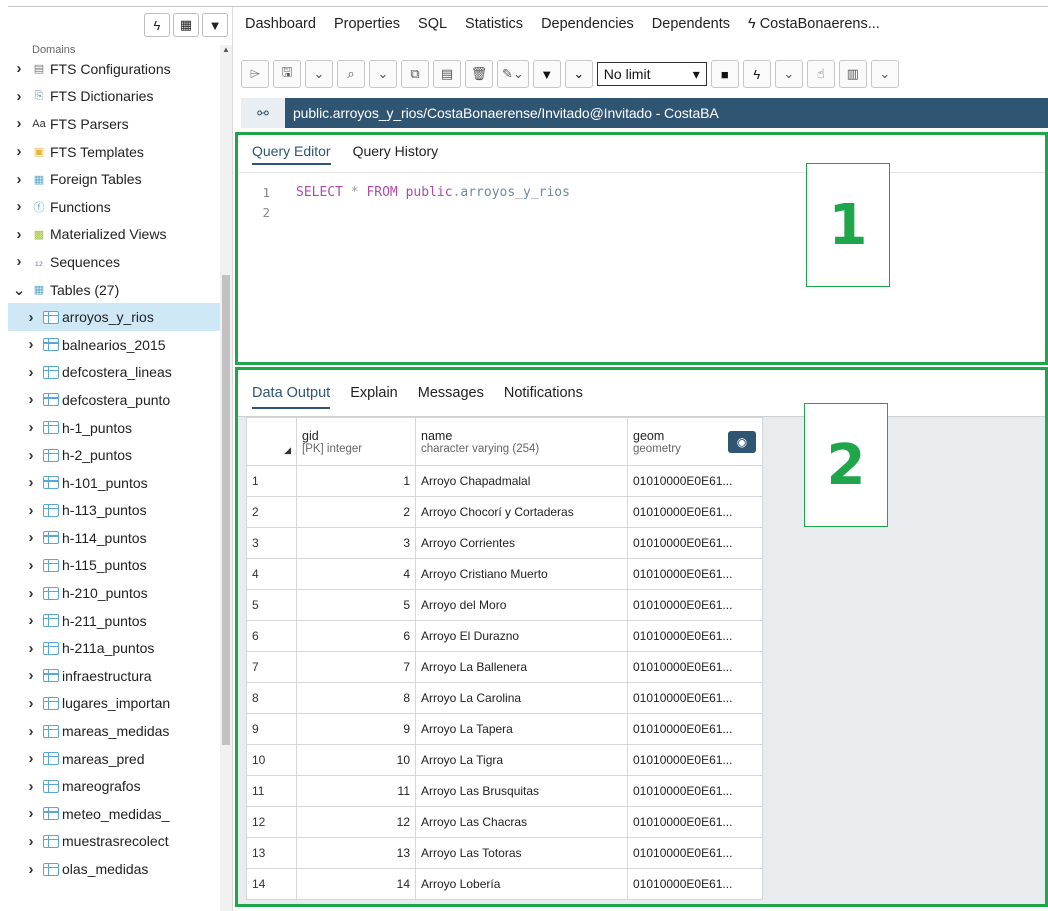 Image resolution: width=1048 pixels, height=911 pixels. I want to click on tree-item-partial: Domains, so click(114, 50).